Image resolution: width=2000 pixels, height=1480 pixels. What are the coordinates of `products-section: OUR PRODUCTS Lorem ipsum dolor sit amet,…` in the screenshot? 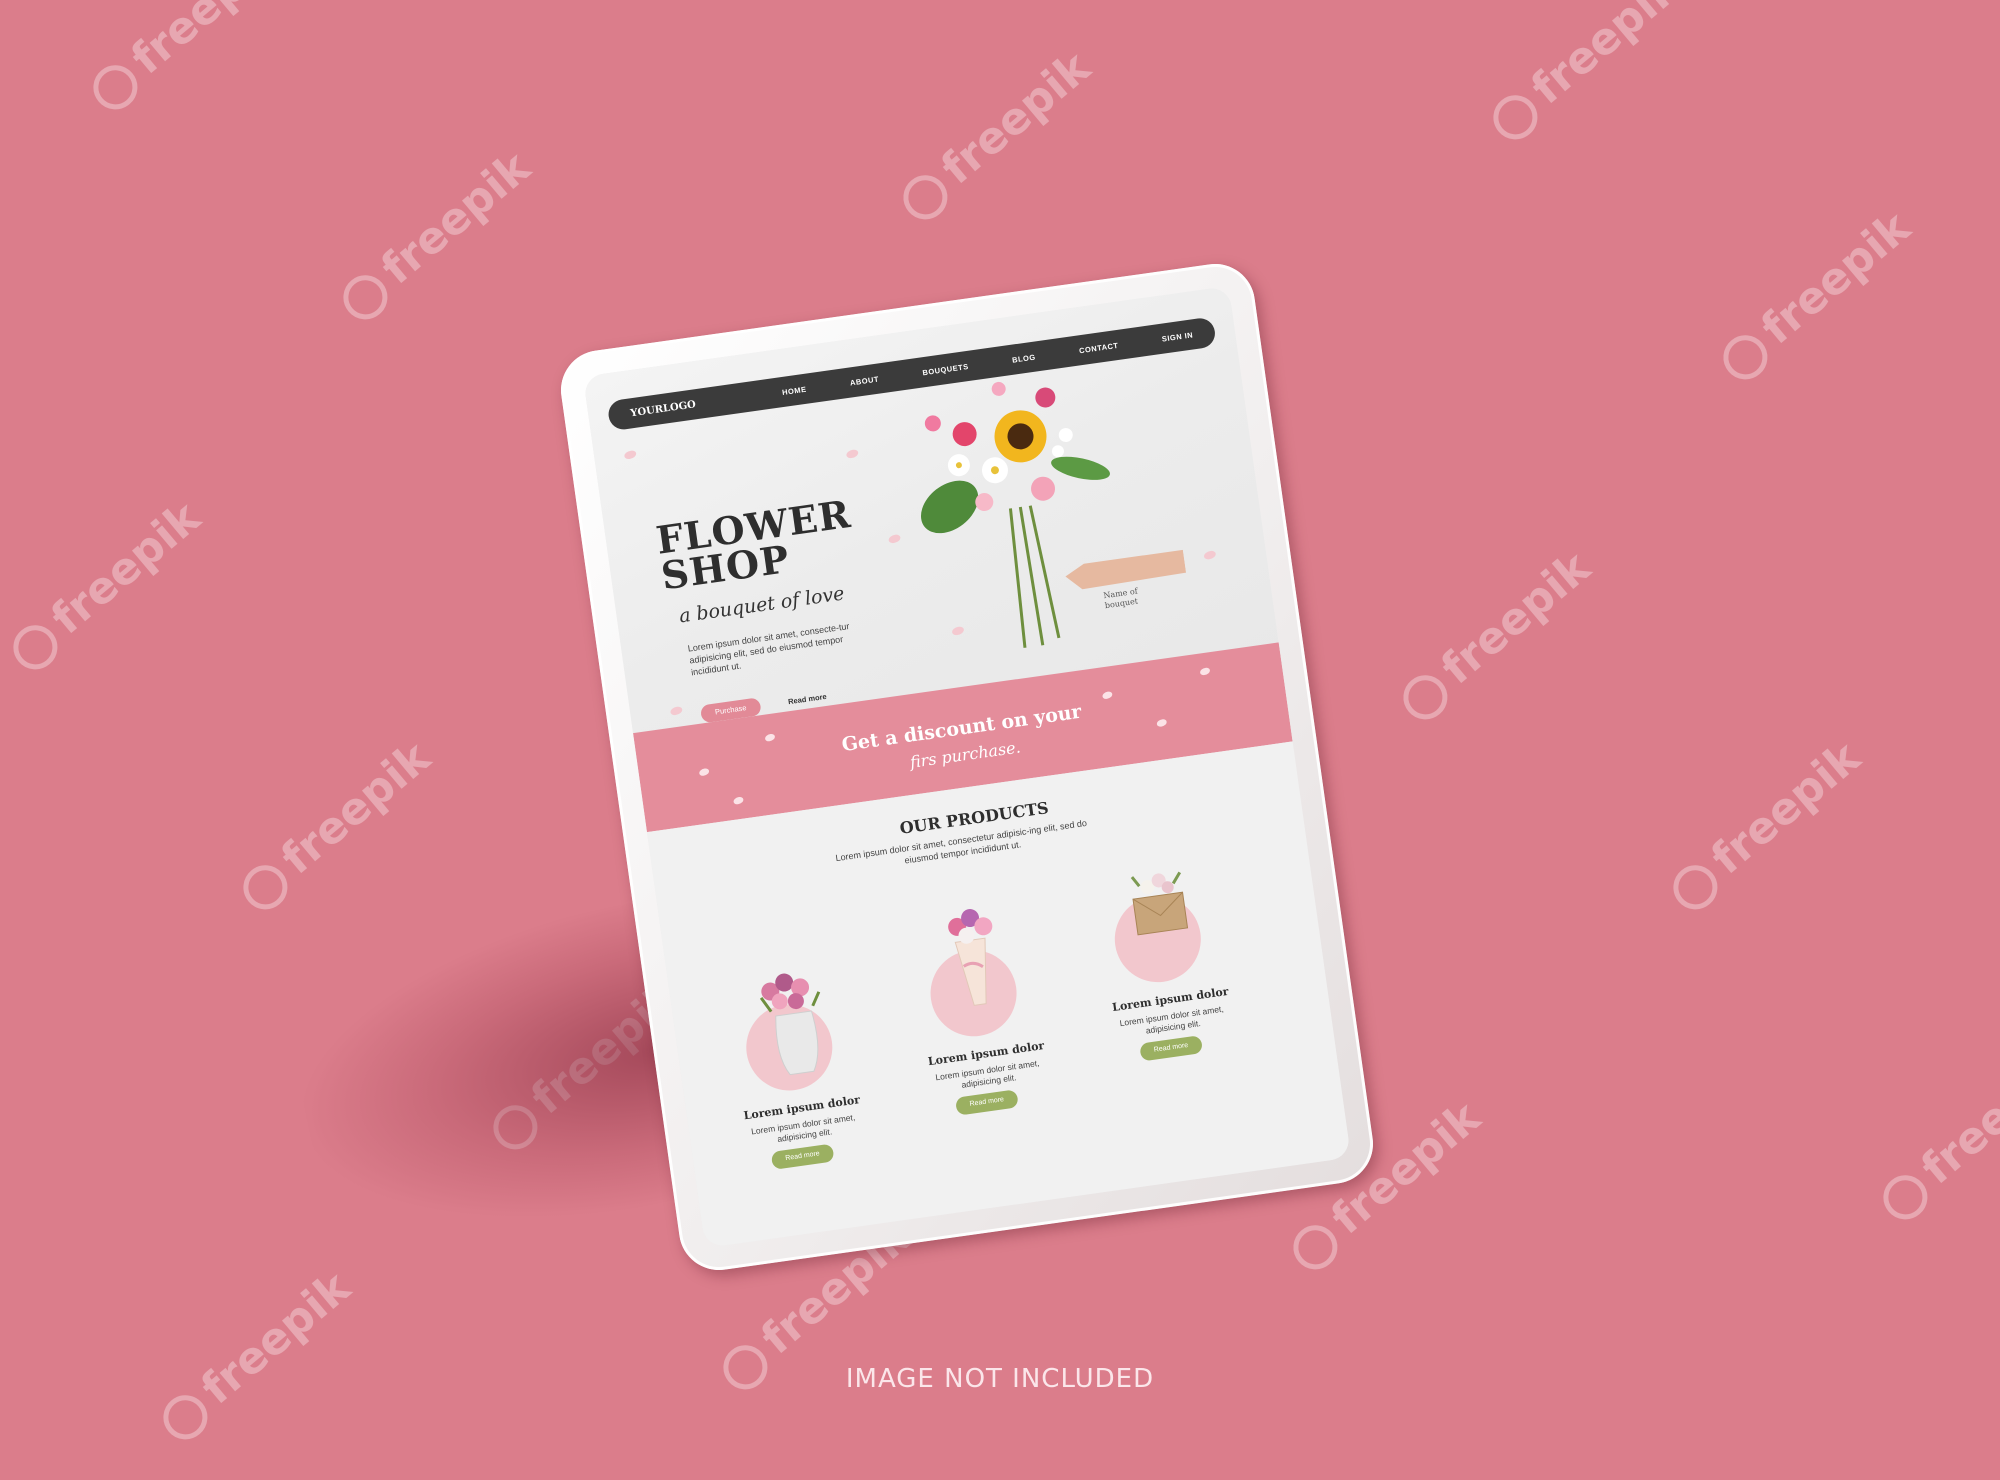 It's located at (999, 995).